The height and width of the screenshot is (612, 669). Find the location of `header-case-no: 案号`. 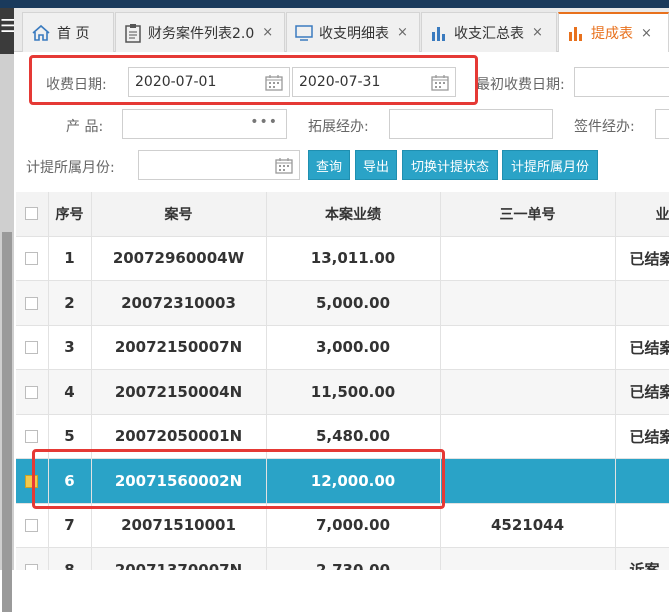

header-case-no: 案号 is located at coordinates (179, 214).